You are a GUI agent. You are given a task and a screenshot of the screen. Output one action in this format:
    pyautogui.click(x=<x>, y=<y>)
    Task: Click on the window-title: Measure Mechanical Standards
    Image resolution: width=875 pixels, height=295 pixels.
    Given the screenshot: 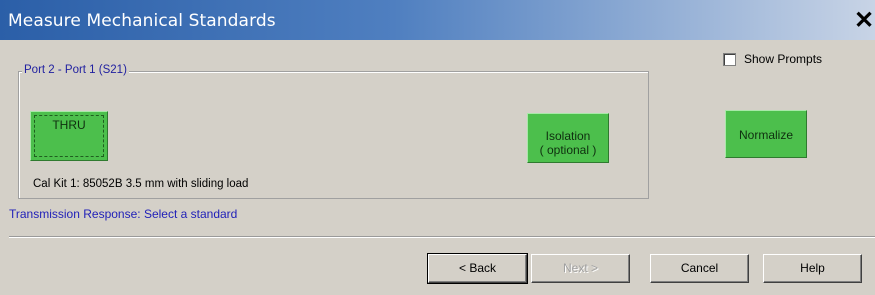 What is the action you would take?
    pyautogui.click(x=142, y=21)
    